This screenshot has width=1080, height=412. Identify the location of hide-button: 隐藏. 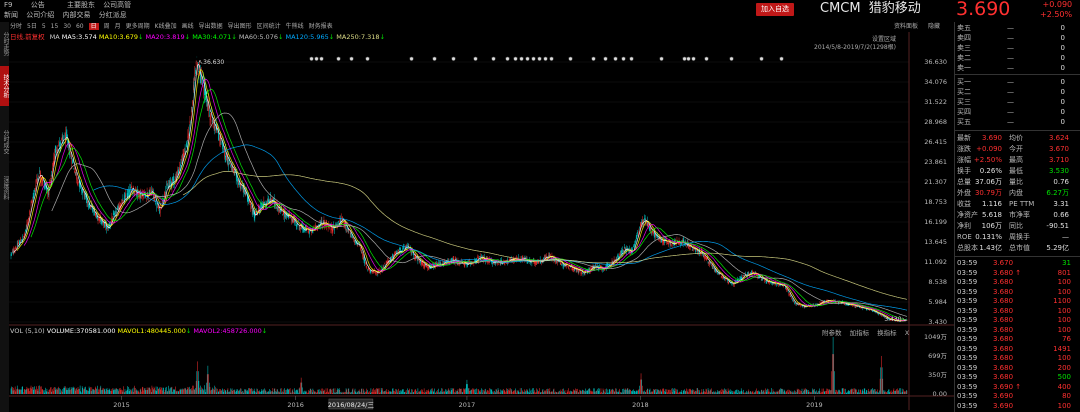
(934, 27).